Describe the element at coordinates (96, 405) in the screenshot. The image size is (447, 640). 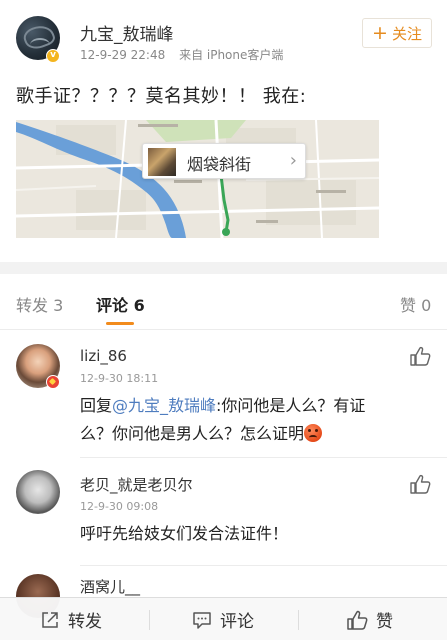
I see `reply-prefix: 回复` at that location.